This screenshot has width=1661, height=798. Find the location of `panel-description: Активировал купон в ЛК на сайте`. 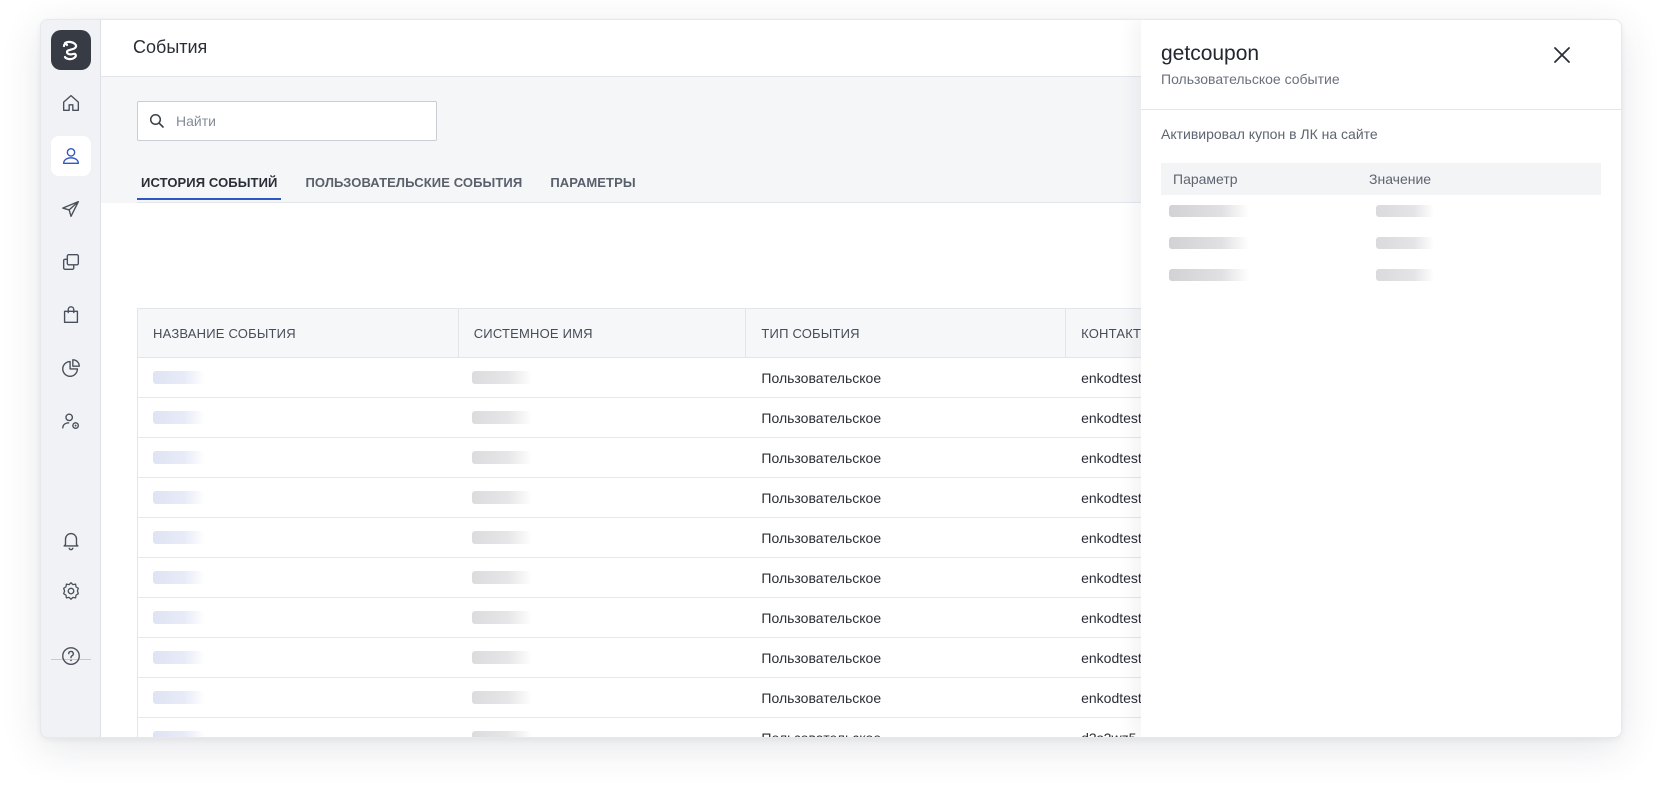

panel-description: Активировал купон в ЛК на сайте is located at coordinates (1269, 134).